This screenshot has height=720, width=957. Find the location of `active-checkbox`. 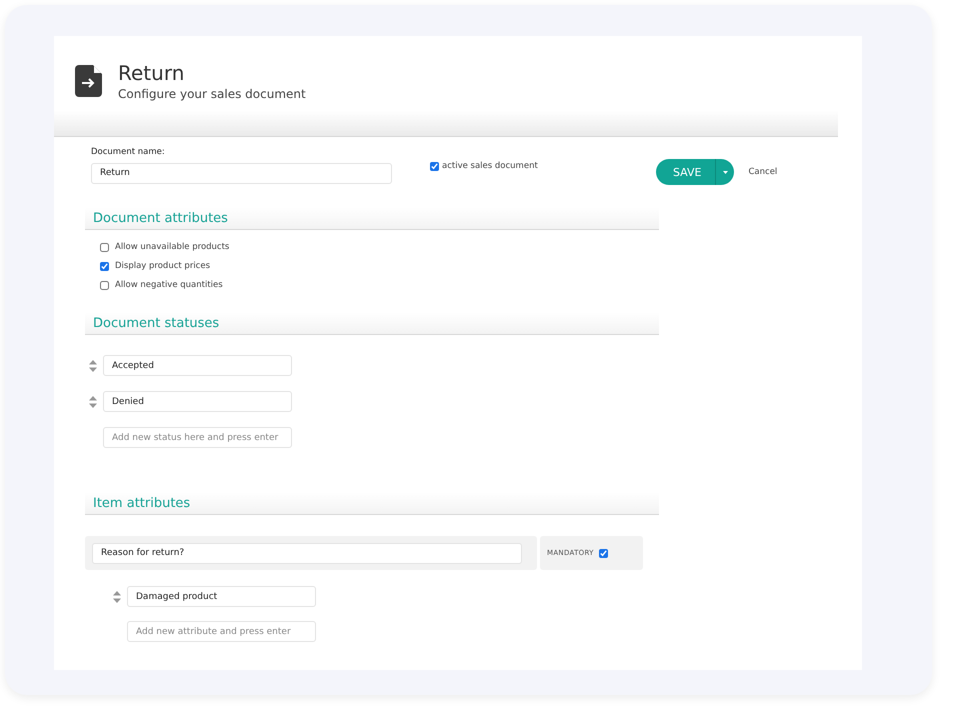

active-checkbox is located at coordinates (434, 166).